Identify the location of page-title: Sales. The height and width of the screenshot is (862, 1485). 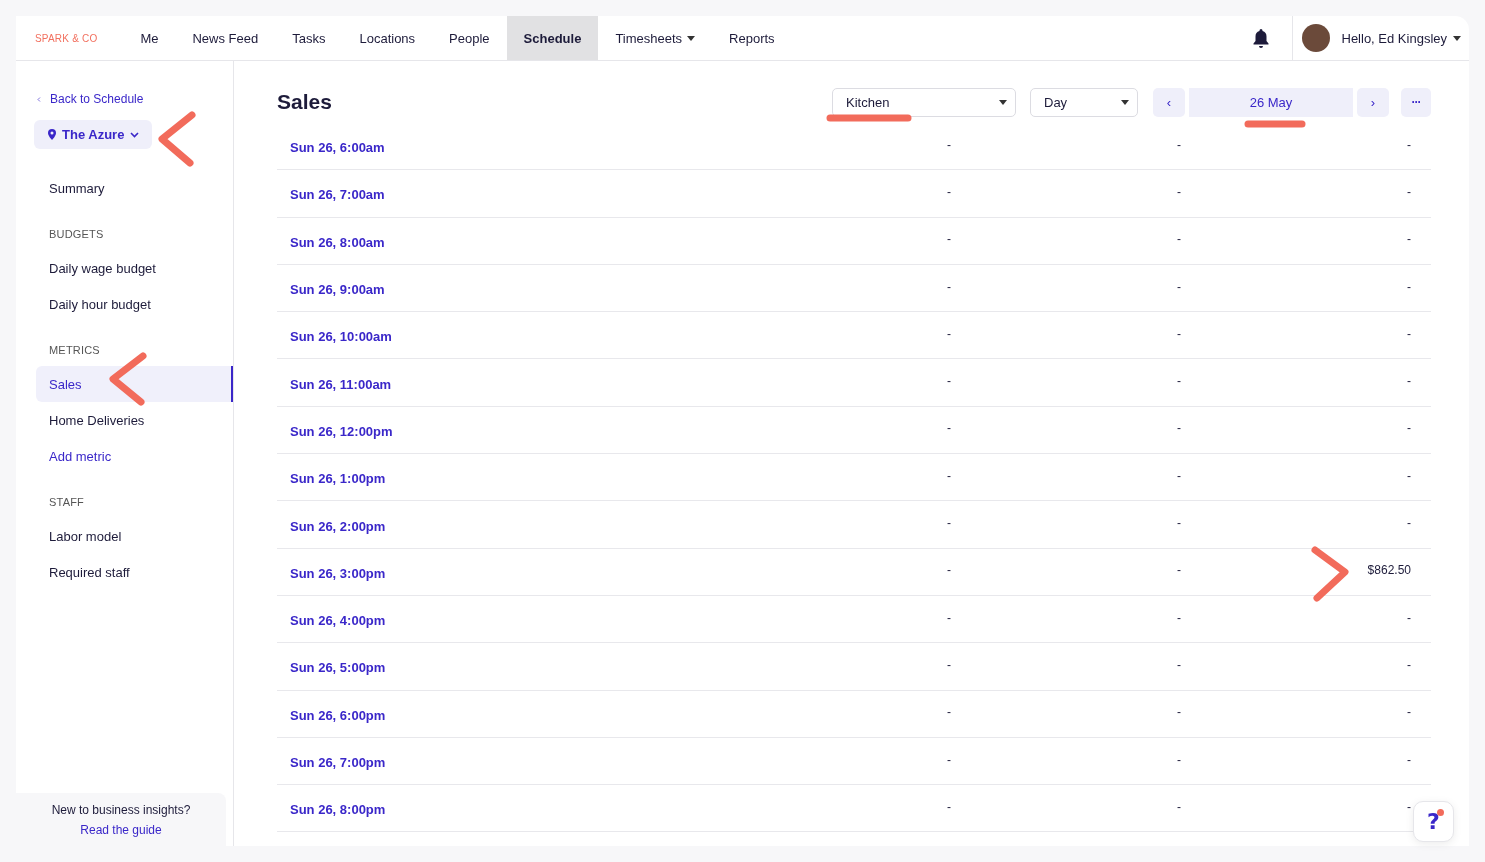
(304, 102).